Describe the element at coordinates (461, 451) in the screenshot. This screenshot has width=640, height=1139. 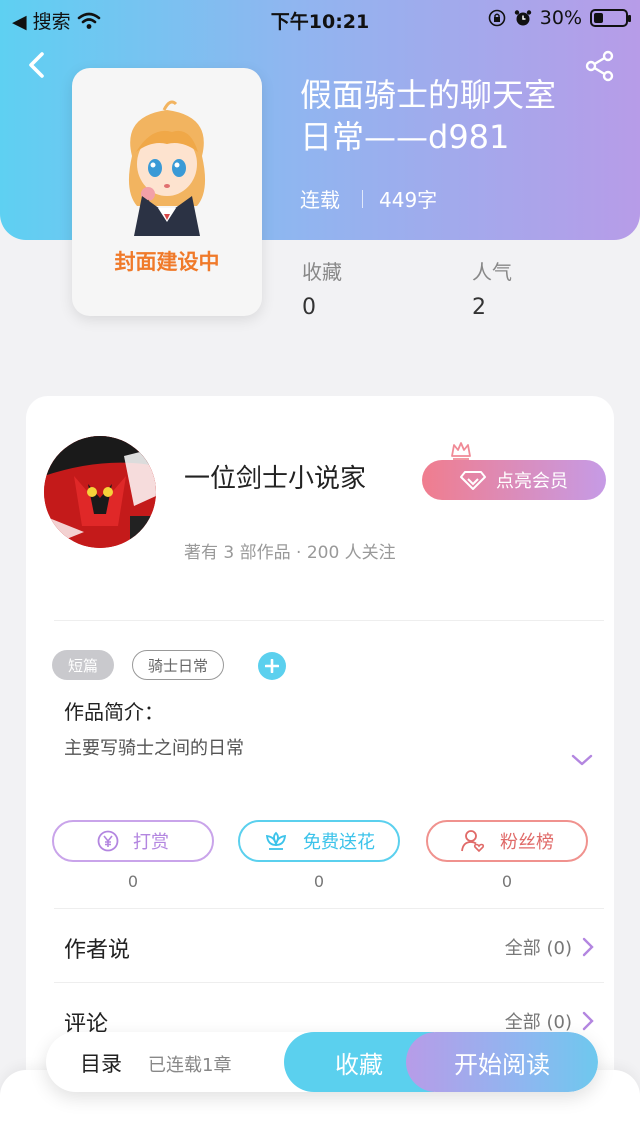
I see `crown-icon` at that location.